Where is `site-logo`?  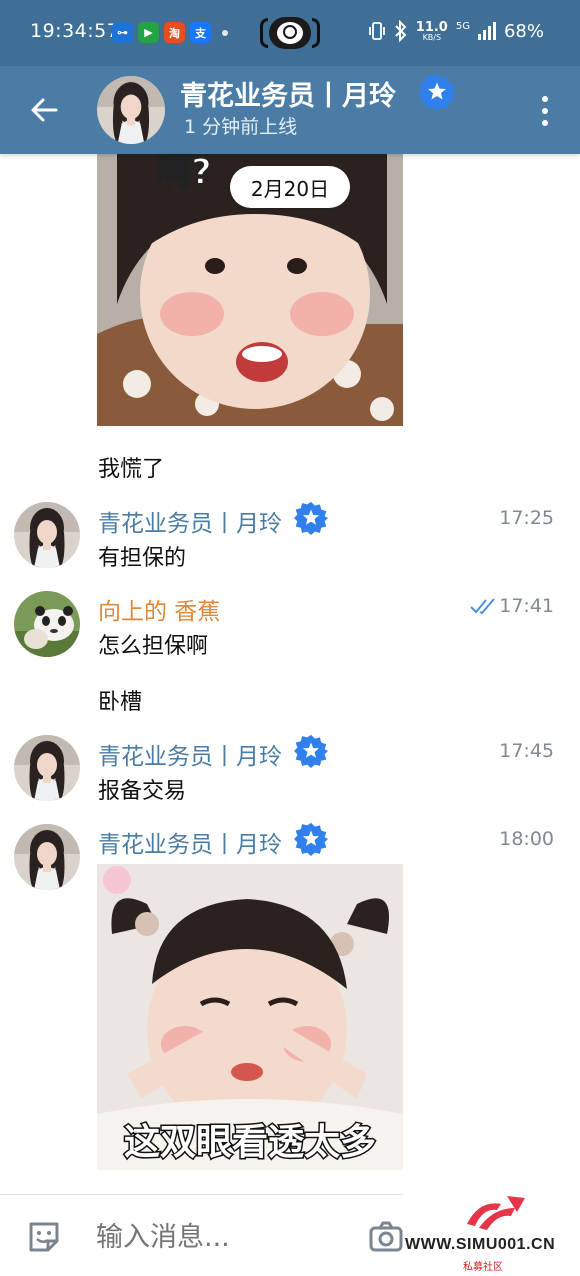 site-logo is located at coordinates (496, 1213).